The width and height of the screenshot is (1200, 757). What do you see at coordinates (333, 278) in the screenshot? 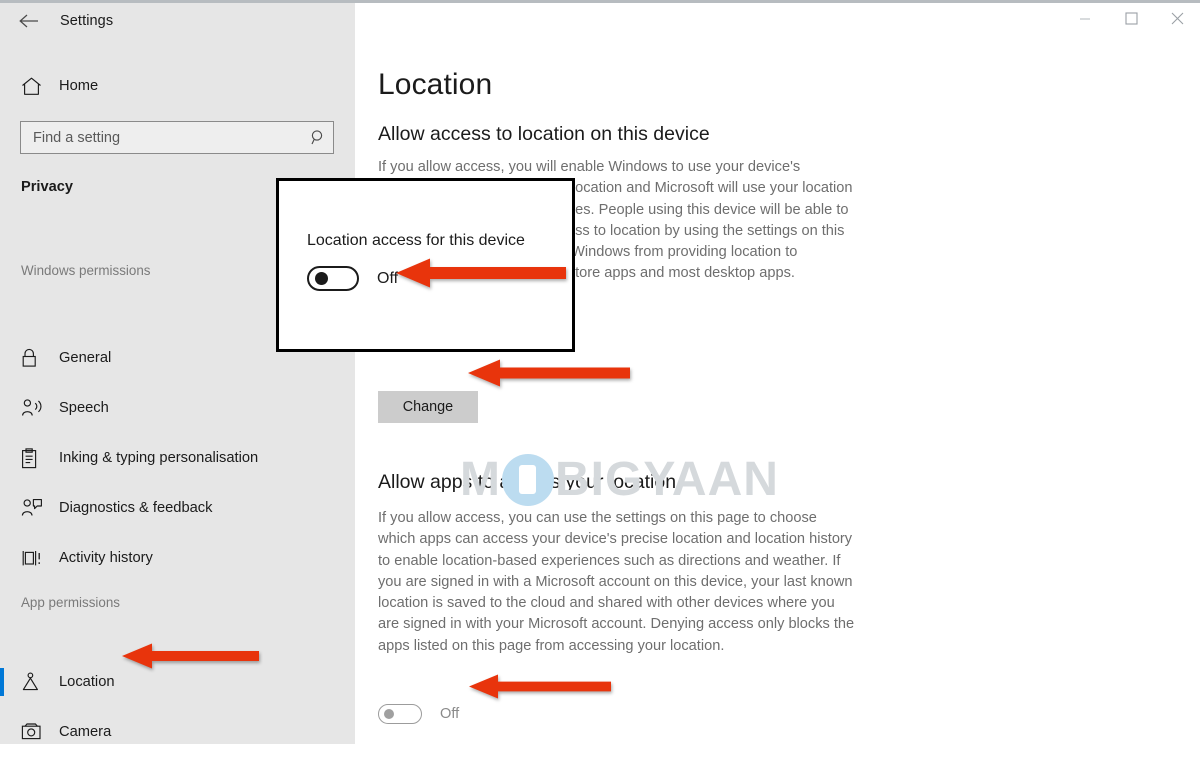
I see `device-location-toggle` at bounding box center [333, 278].